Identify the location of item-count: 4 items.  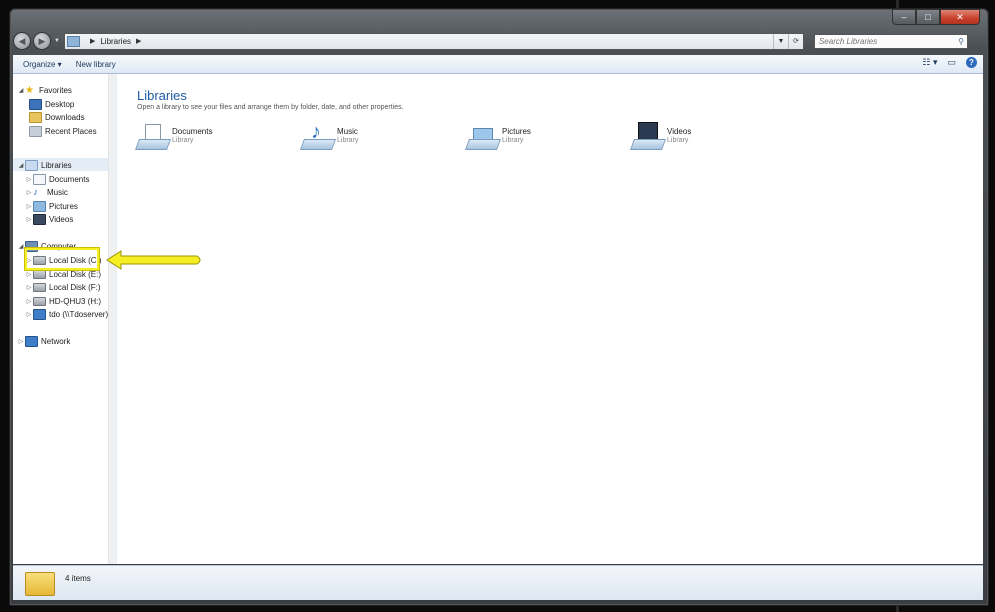
(78, 578).